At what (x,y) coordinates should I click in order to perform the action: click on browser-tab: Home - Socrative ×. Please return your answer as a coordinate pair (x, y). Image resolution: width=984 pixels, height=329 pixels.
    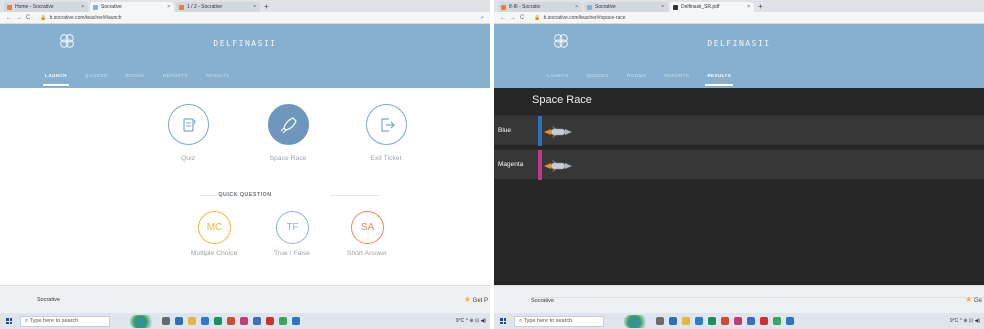
    Looking at the image, I should click on (46, 7).